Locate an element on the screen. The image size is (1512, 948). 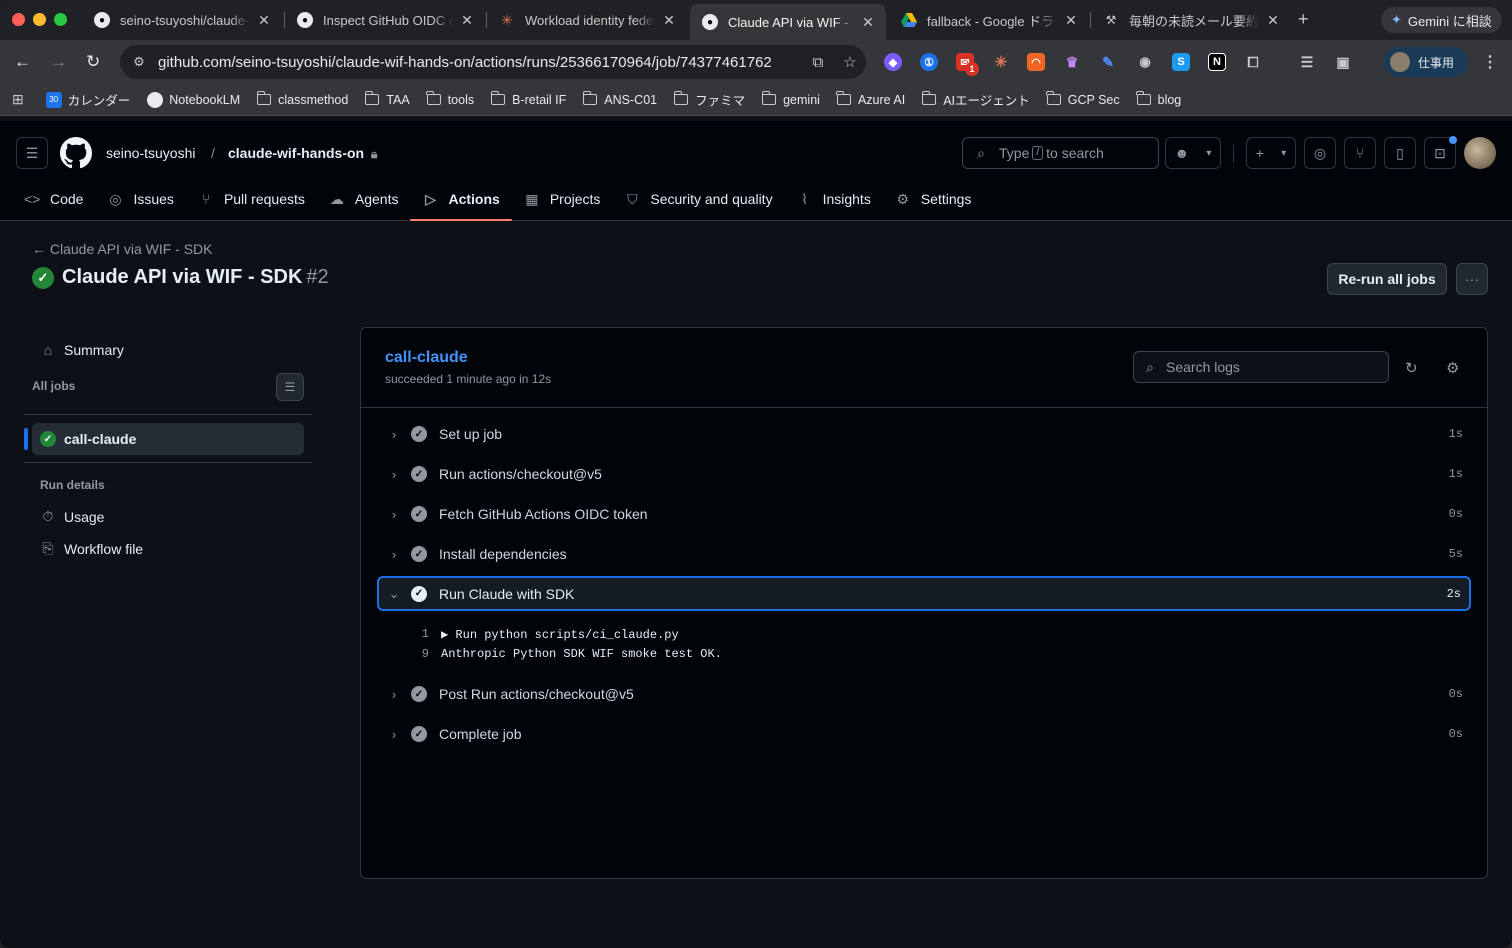
minimize-window-button is located at coordinates (39, 19).